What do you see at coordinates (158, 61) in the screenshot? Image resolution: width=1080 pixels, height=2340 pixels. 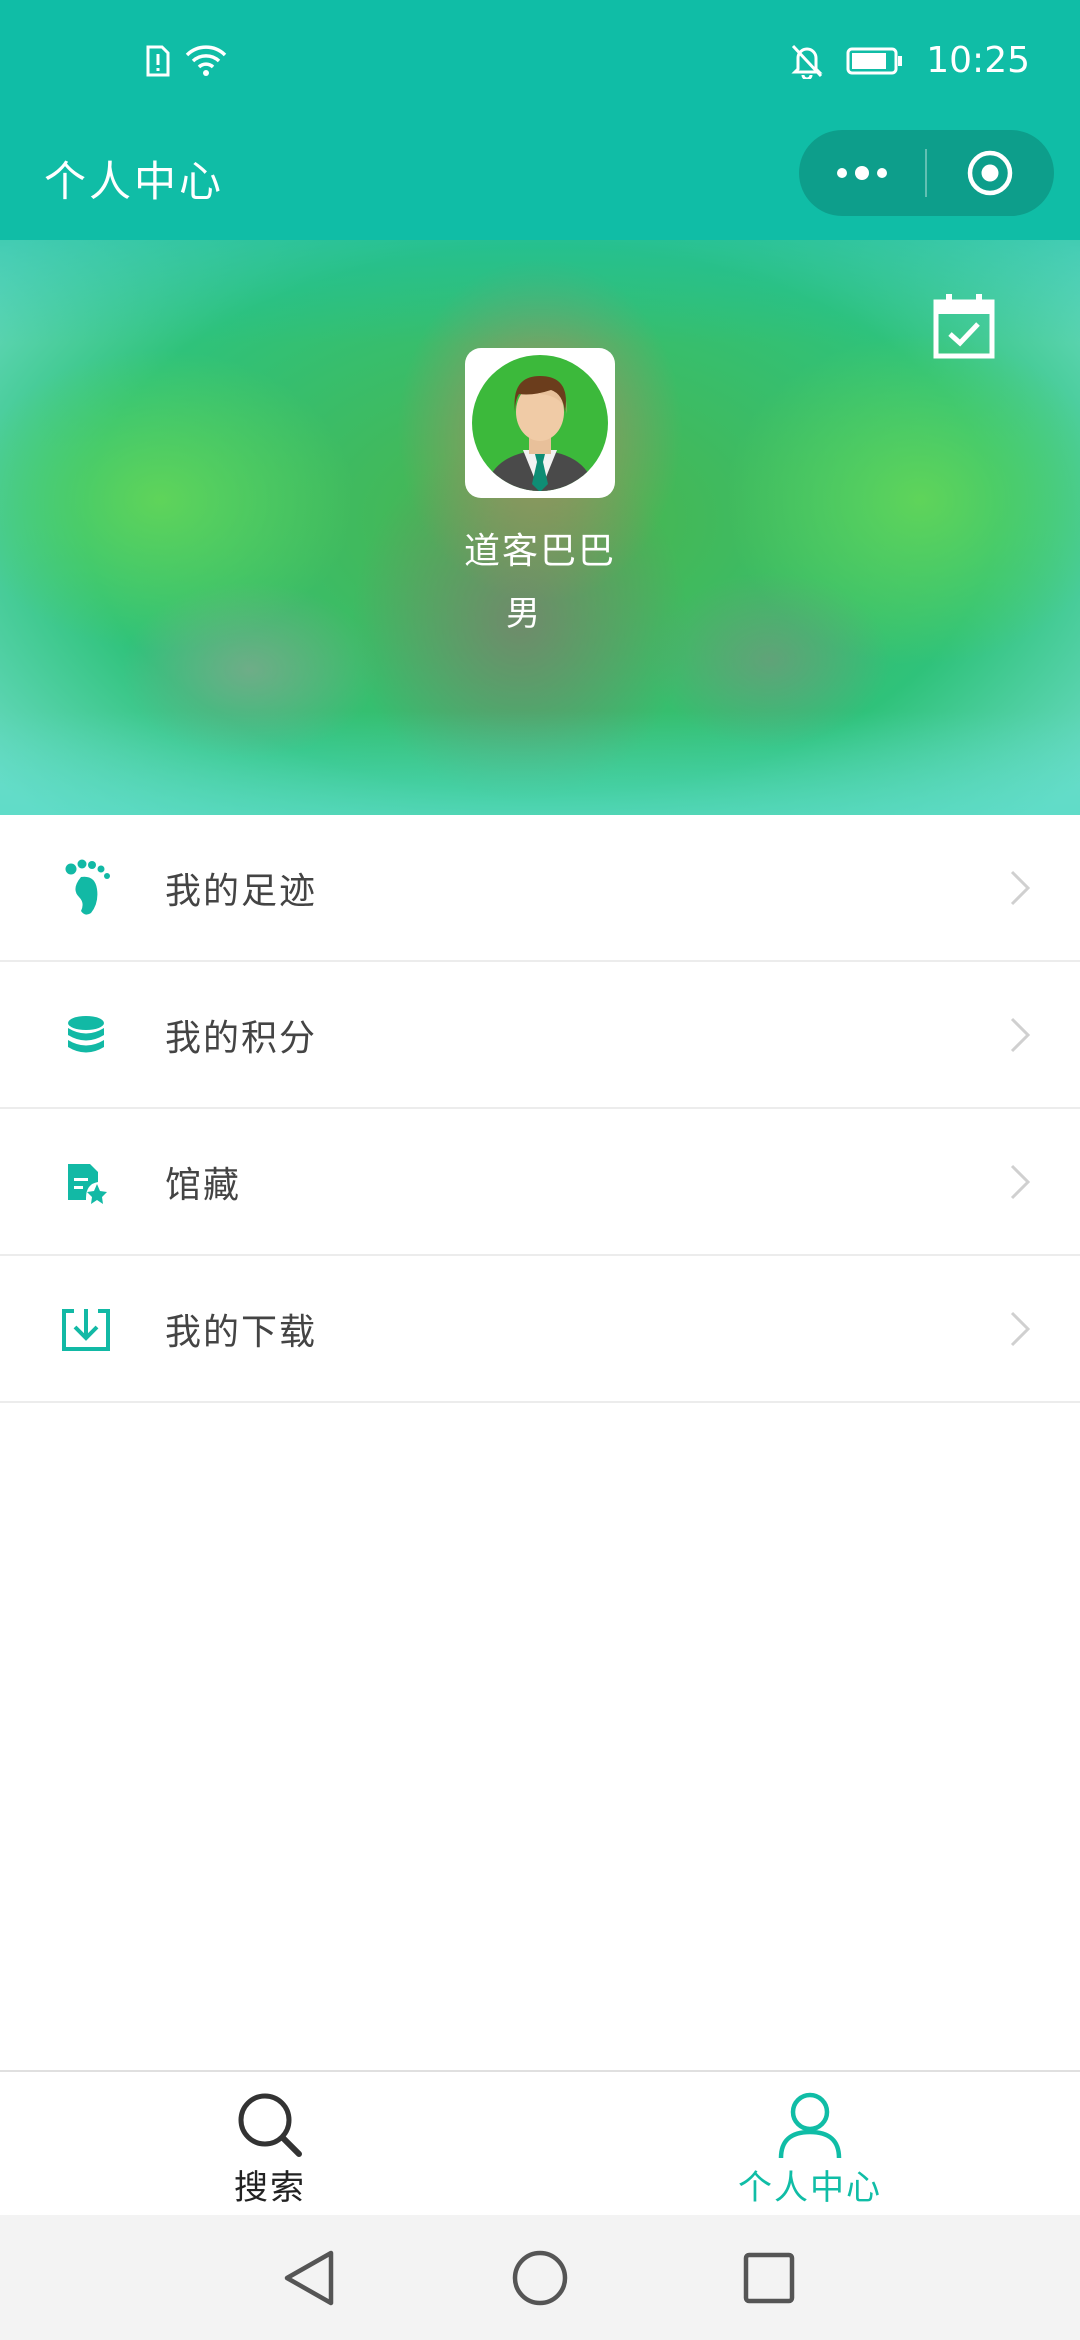 I see `sim-alert-icon` at bounding box center [158, 61].